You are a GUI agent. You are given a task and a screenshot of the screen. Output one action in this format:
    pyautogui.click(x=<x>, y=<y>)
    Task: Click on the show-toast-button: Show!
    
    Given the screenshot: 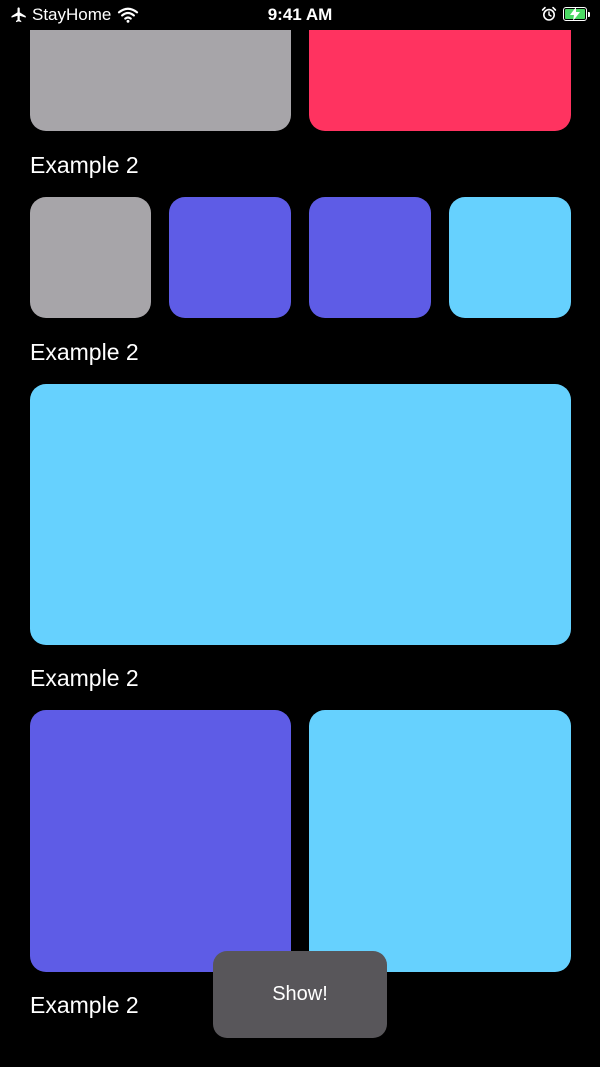 What is the action you would take?
    pyautogui.click(x=300, y=994)
    